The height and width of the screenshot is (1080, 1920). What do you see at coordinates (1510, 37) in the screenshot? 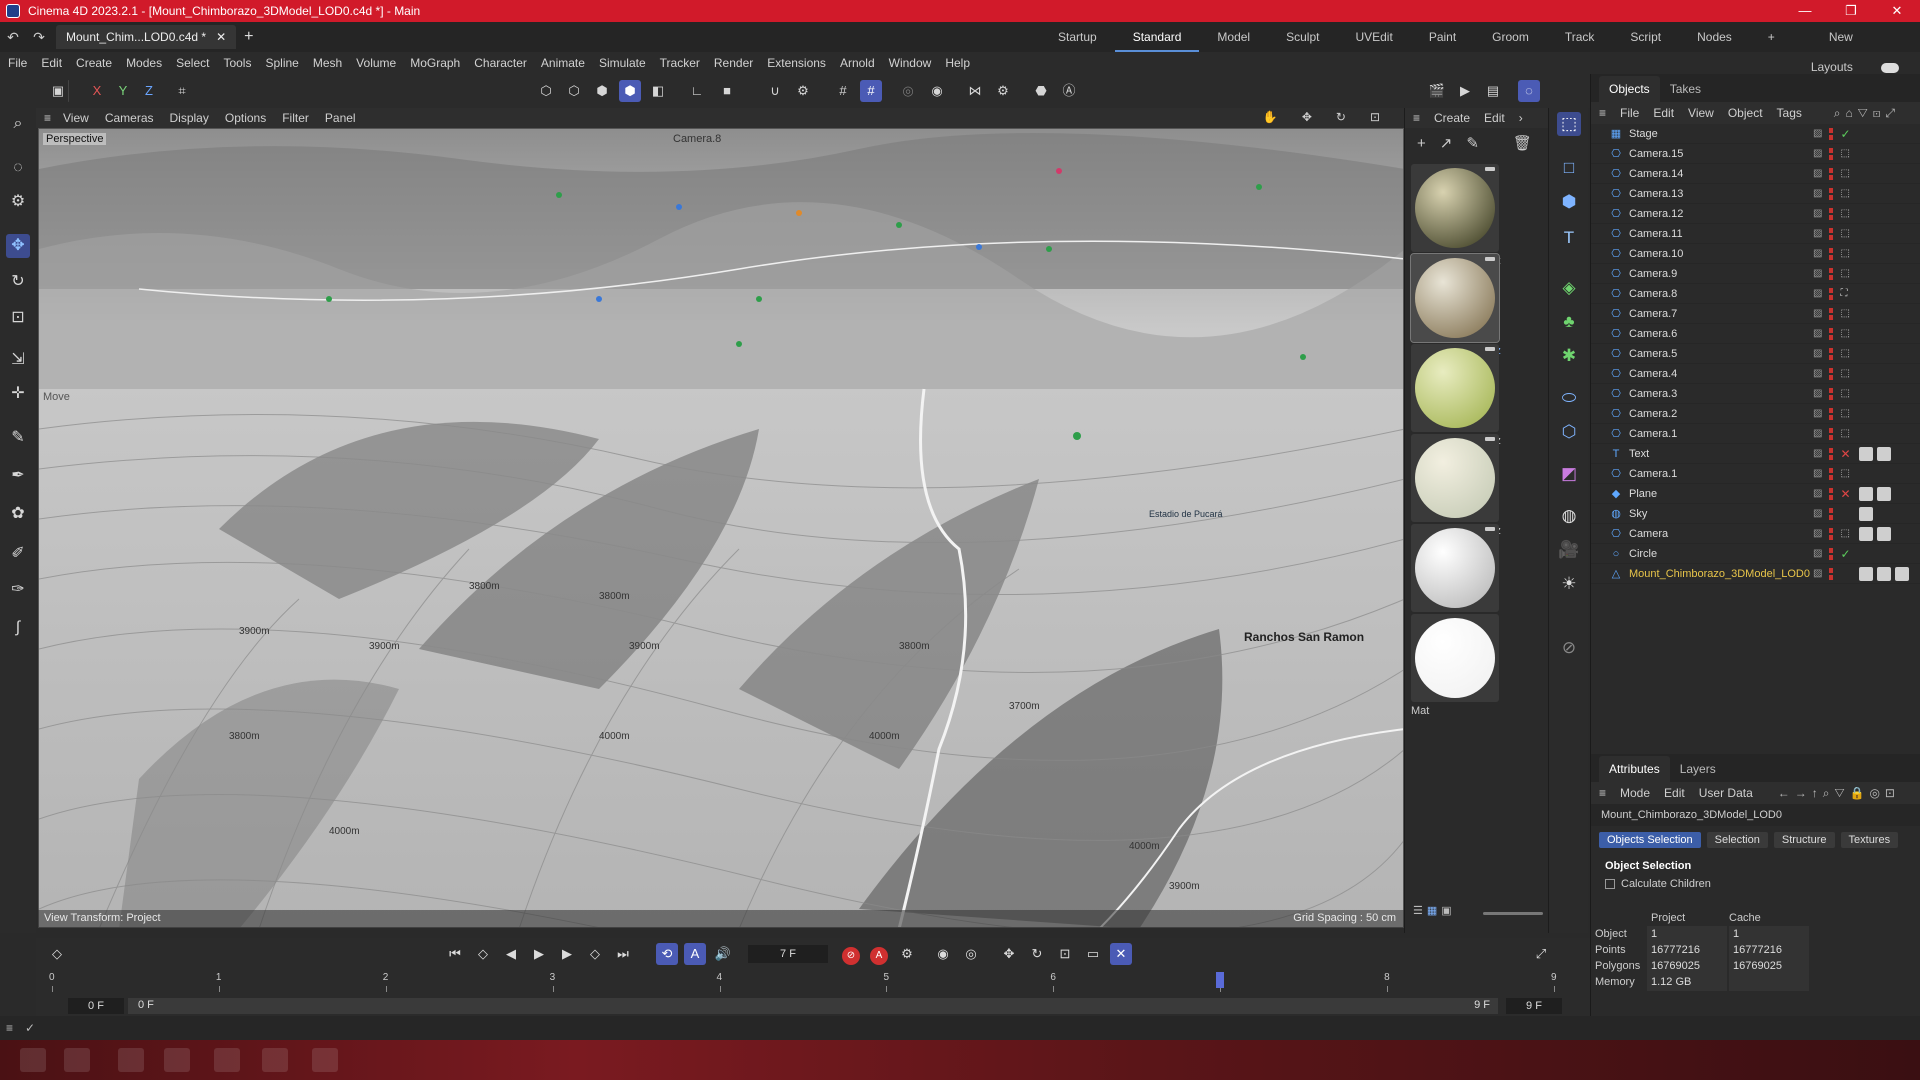
I see `layout-tab-groom: Groom` at bounding box center [1510, 37].